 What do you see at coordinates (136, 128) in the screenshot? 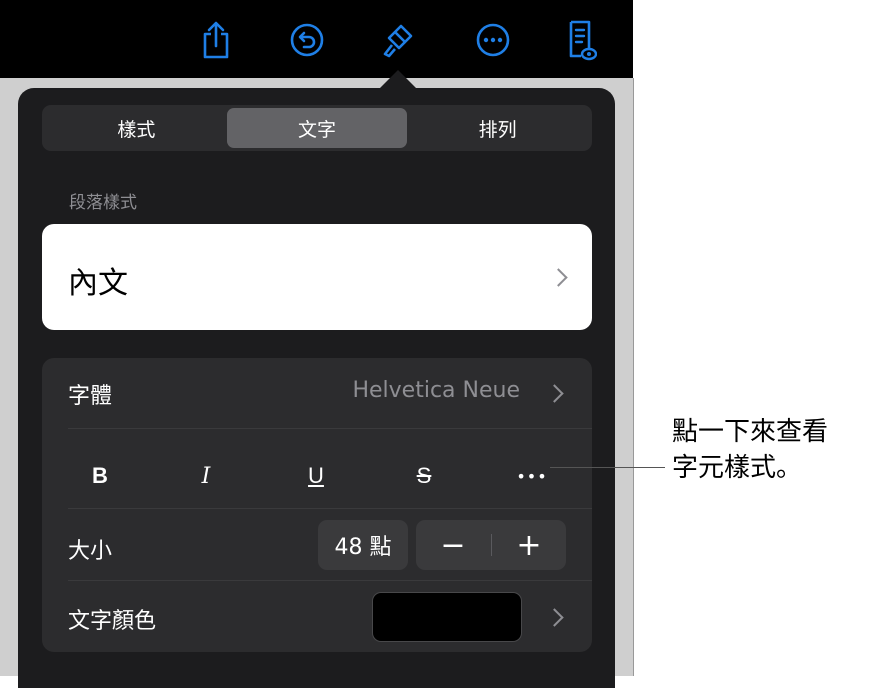
I see `tab-style: 樣式` at bounding box center [136, 128].